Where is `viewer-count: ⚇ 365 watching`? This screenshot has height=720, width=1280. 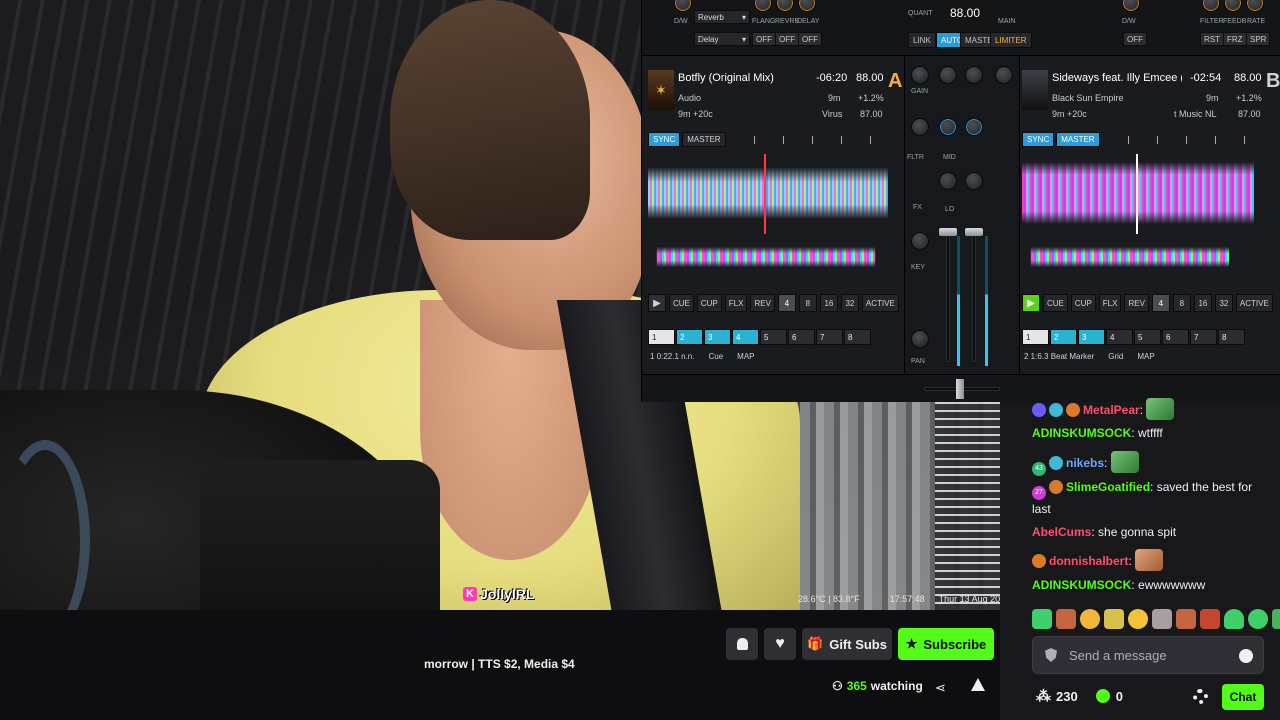 viewer-count: ⚇ 365 watching is located at coordinates (877, 686).